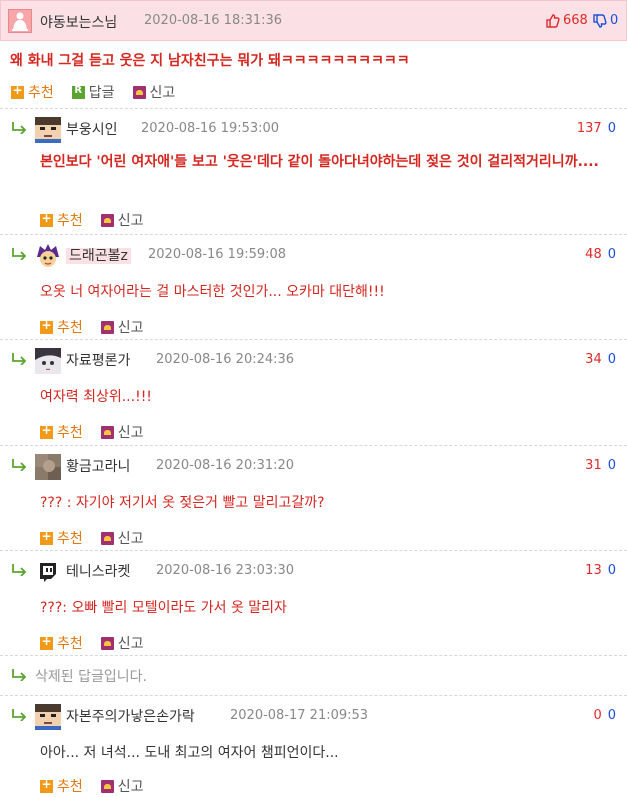  What do you see at coordinates (96, 397) in the screenshot?
I see `reply-body: 여자력 최상위...!!!` at bounding box center [96, 397].